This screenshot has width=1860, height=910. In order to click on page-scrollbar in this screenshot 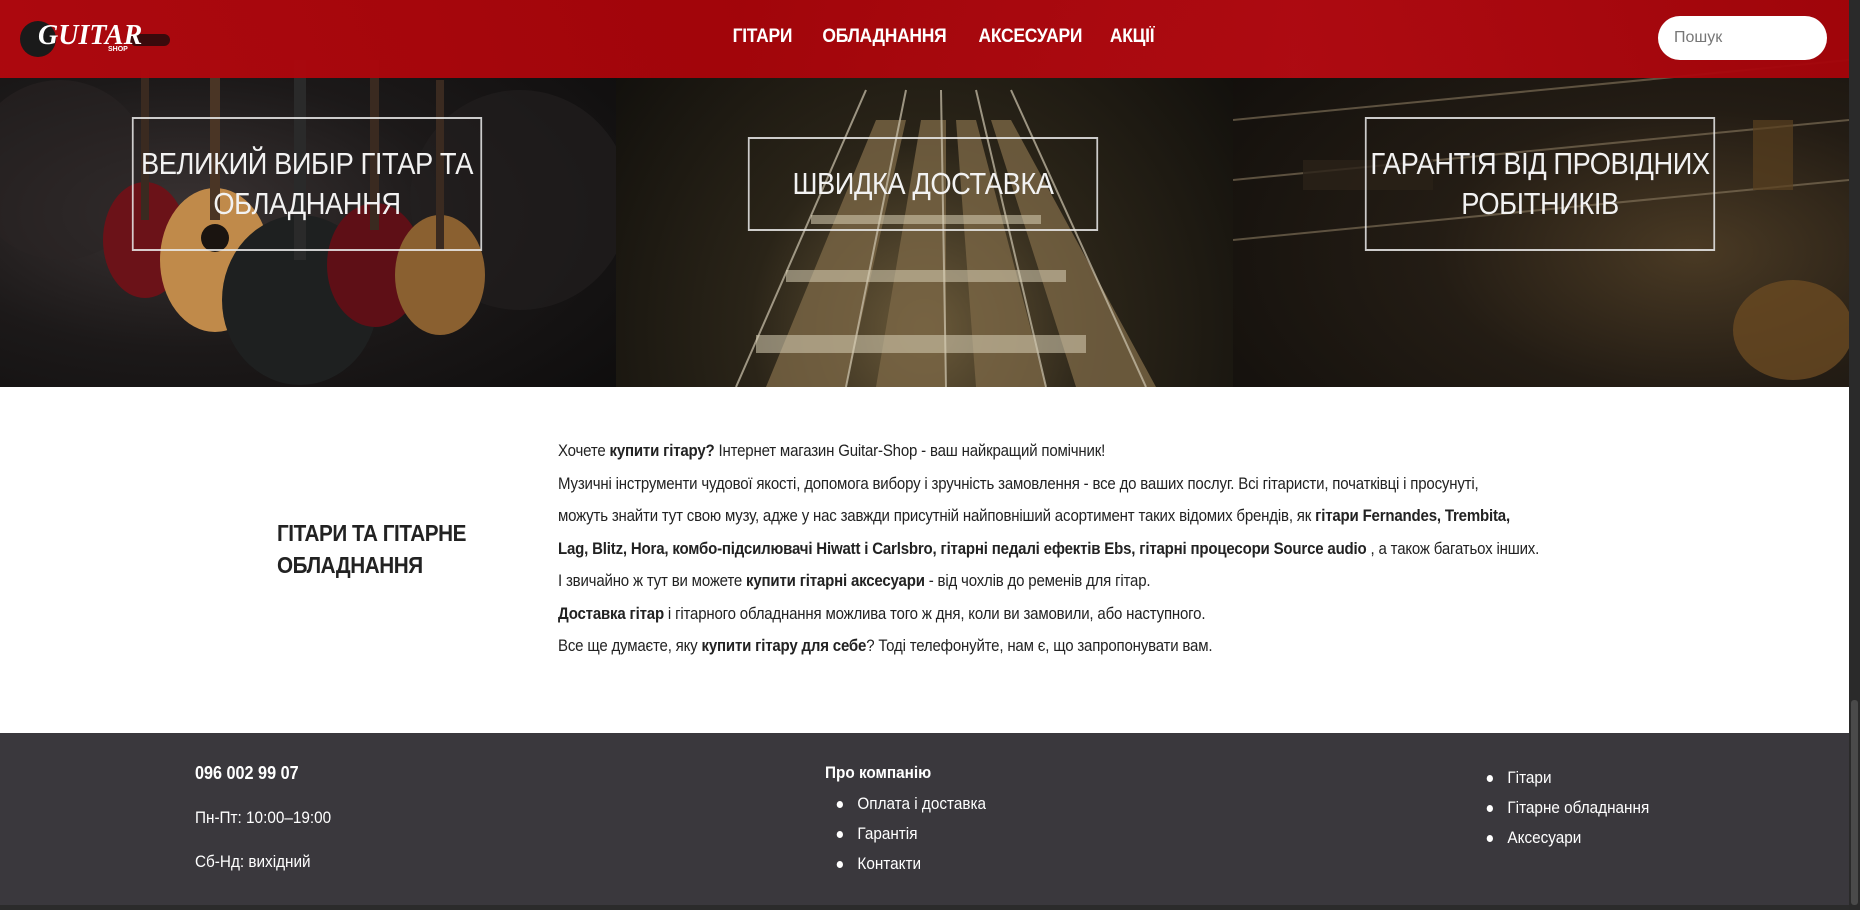, I will do `click(1854, 455)`.